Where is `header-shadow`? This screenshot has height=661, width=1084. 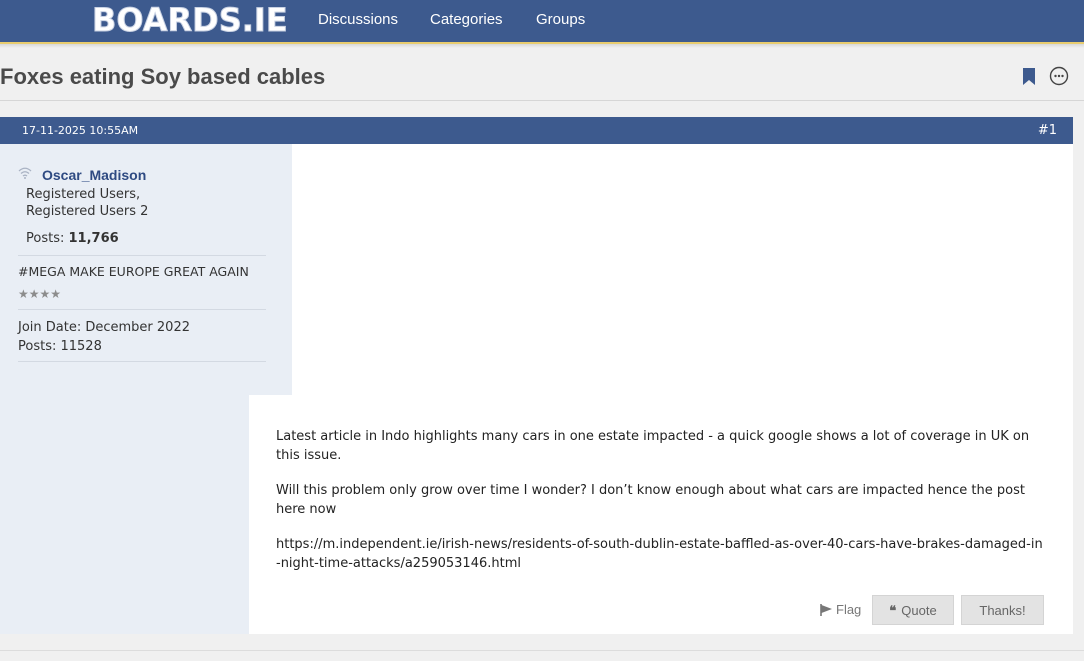 header-shadow is located at coordinates (542, 46).